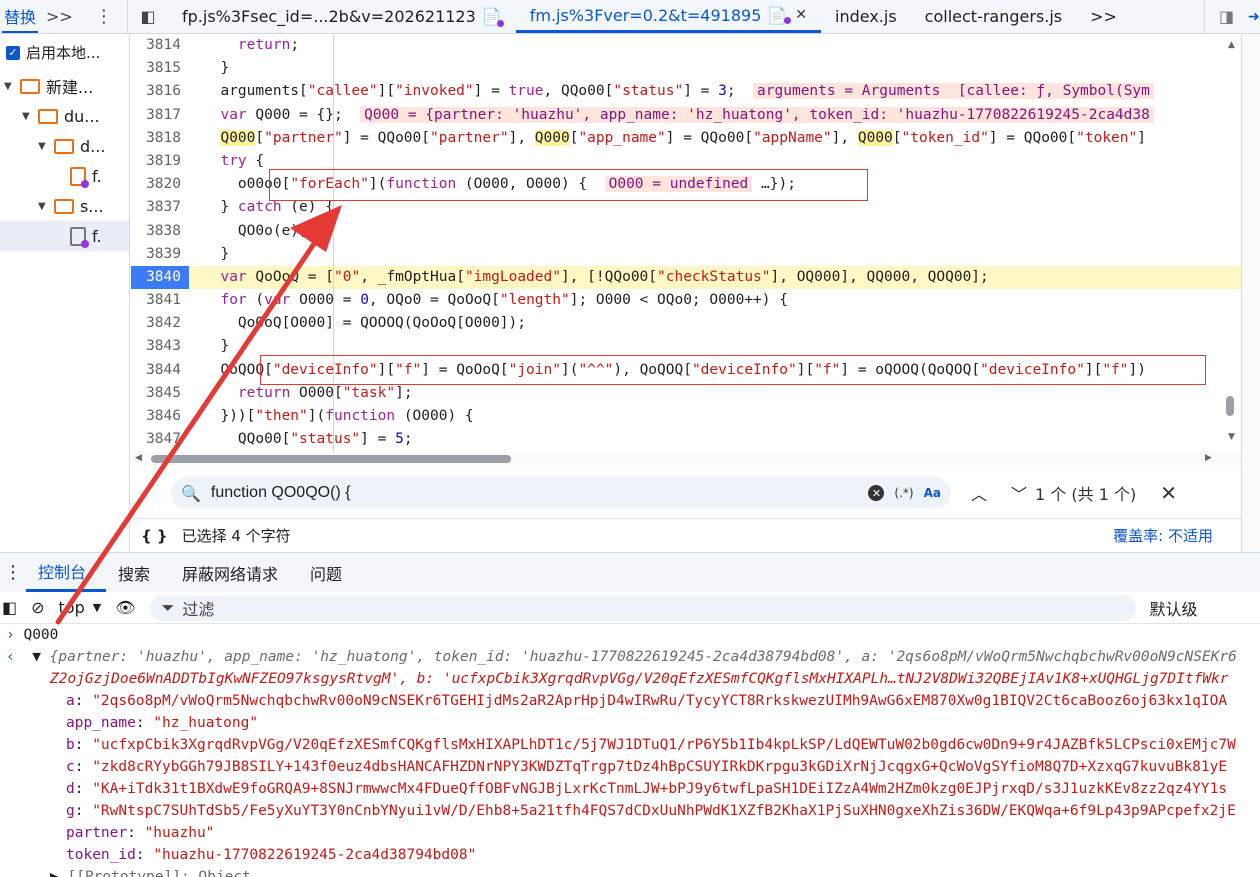 This screenshot has width=1260, height=877. Describe the element at coordinates (1254, 16) in the screenshot. I see `resume-icon: ➜` at that location.